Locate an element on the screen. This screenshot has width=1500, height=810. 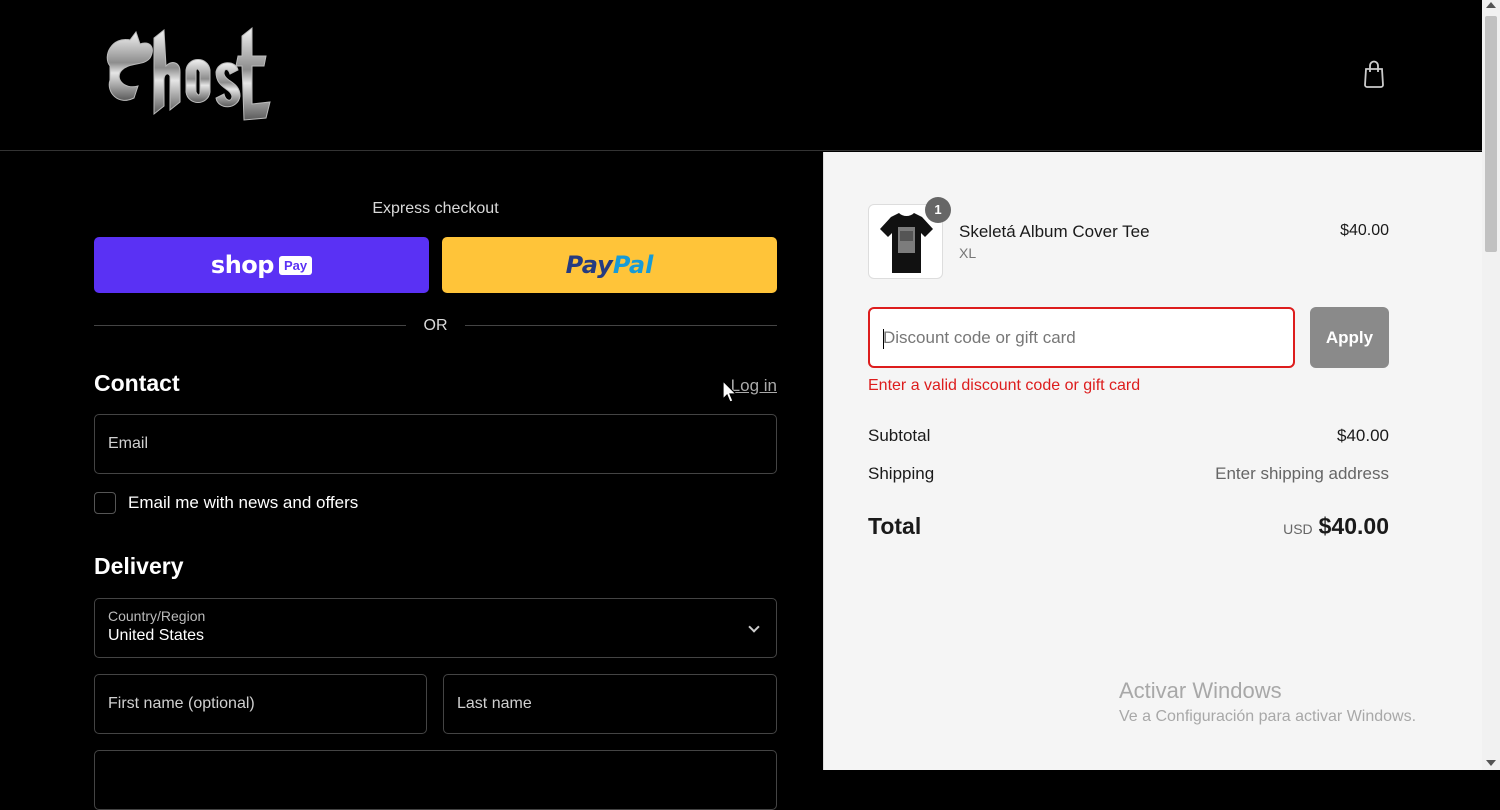
subtotal-value: $40.00 is located at coordinates (1363, 435).